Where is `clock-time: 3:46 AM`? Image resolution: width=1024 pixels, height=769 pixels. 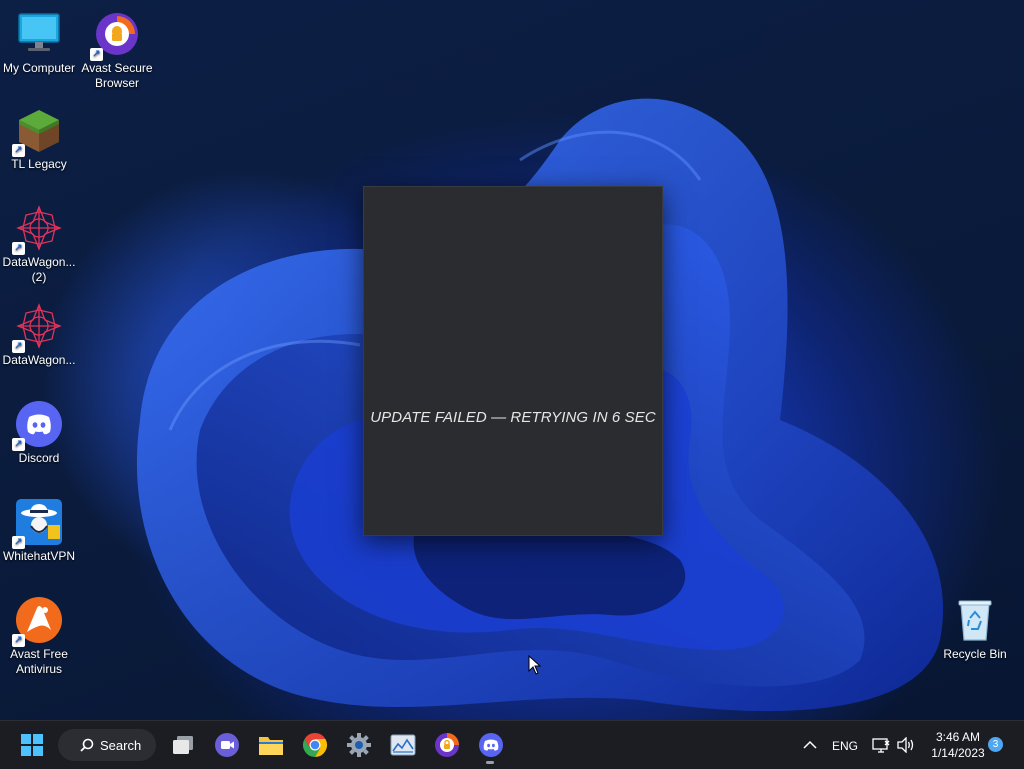
clock-time: 3:46 AM is located at coordinates (958, 737).